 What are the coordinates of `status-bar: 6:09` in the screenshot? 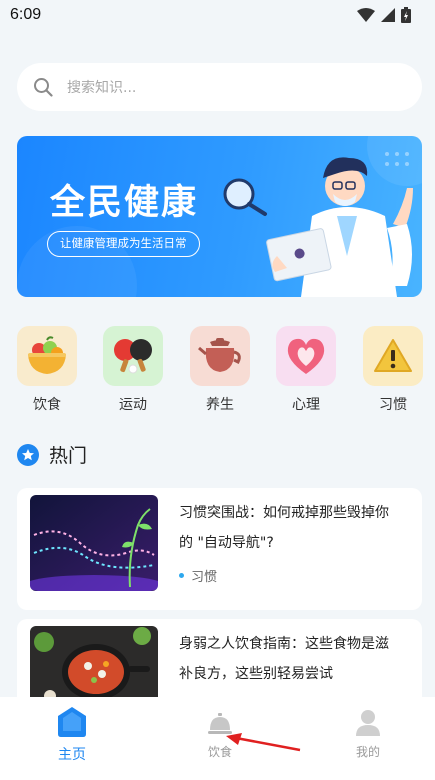 It's located at (217, 15).